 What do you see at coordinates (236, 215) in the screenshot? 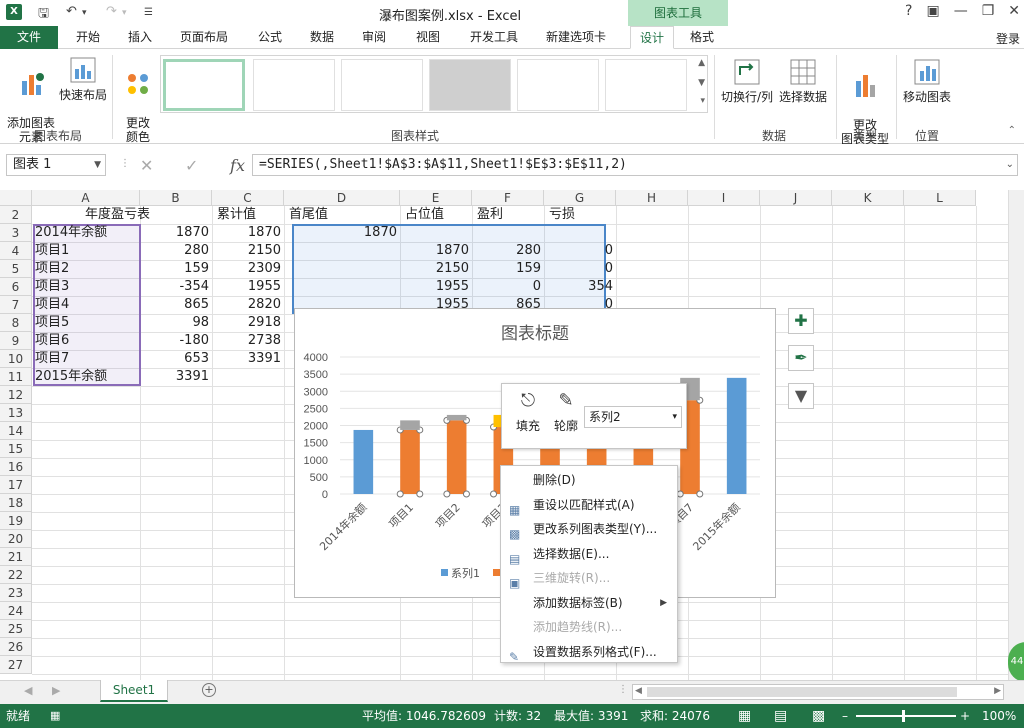
I see `header-cell-c: 累计值` at bounding box center [236, 215].